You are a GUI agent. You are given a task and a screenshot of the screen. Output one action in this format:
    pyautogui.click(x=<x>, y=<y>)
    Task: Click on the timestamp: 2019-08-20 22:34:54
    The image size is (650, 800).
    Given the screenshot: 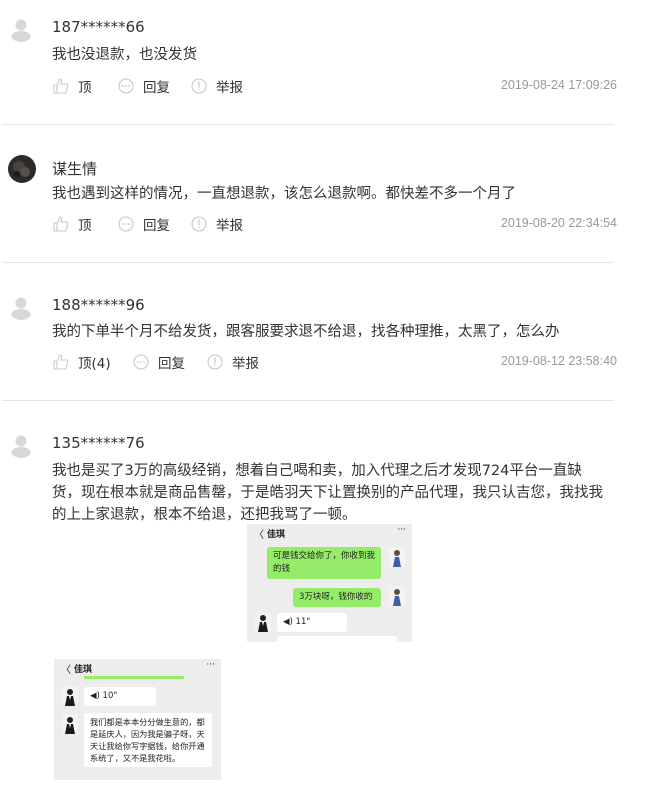 What is the action you would take?
    pyautogui.click(x=558, y=223)
    